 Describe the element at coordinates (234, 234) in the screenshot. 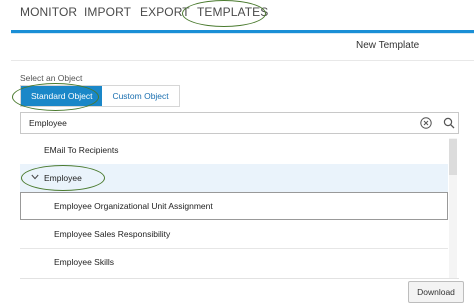

I see `list-item: Employee Sales Responsibility` at that location.